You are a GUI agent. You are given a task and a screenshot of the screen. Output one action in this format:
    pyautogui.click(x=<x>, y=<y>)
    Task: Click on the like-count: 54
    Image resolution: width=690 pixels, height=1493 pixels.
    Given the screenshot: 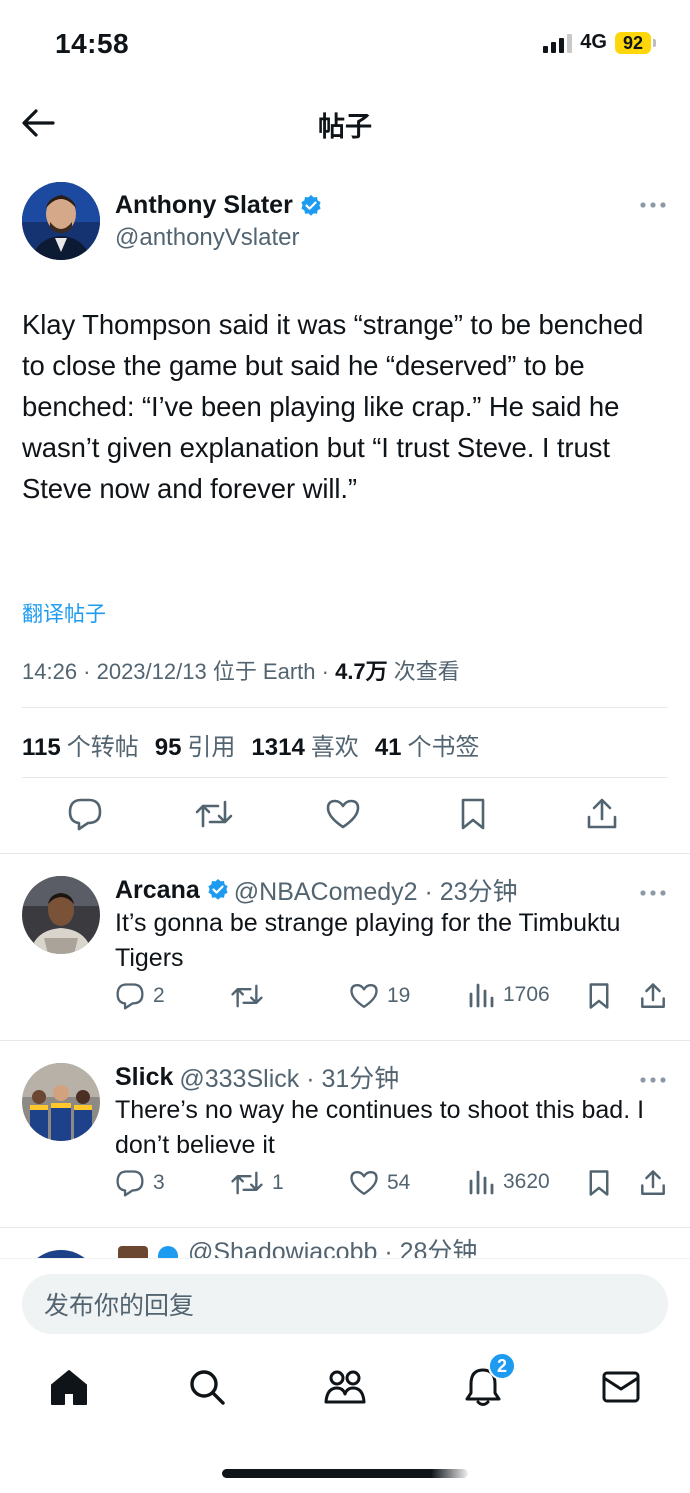 What is the action you would take?
    pyautogui.click(x=399, y=1182)
    